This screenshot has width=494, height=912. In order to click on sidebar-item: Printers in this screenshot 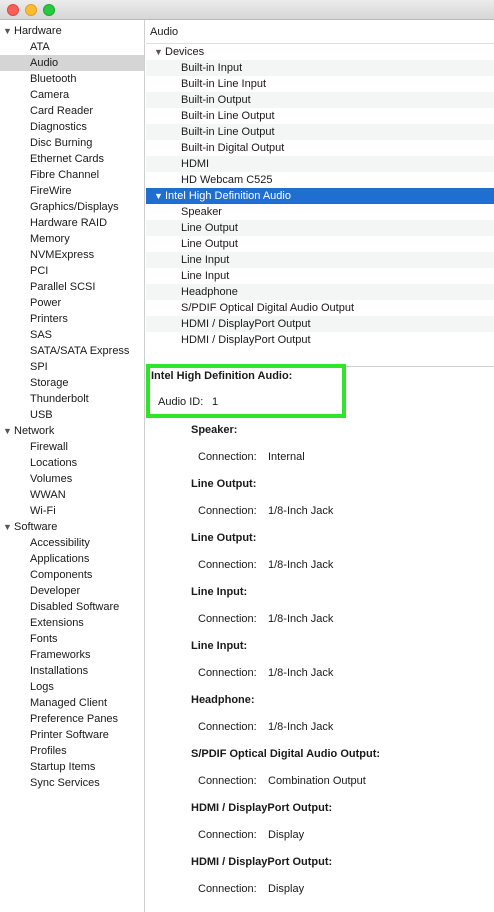, I will do `click(72, 319)`.